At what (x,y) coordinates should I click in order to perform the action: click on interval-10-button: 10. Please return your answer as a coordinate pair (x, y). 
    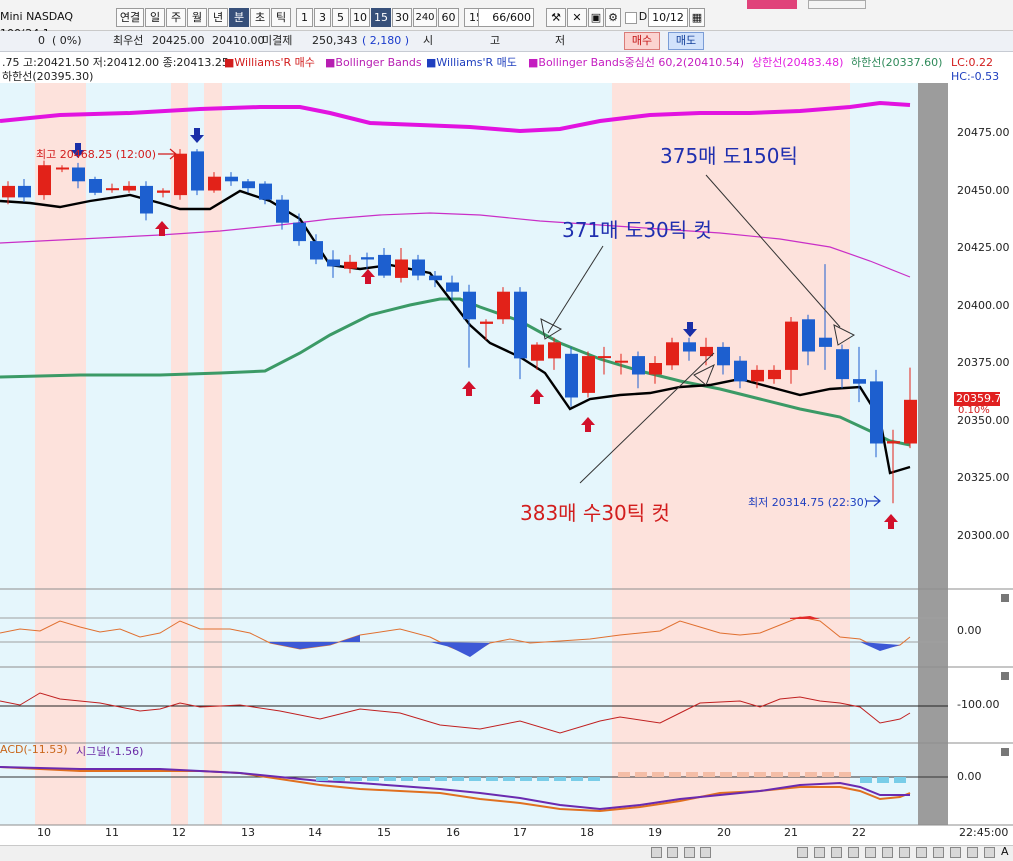
    Looking at the image, I should click on (360, 17).